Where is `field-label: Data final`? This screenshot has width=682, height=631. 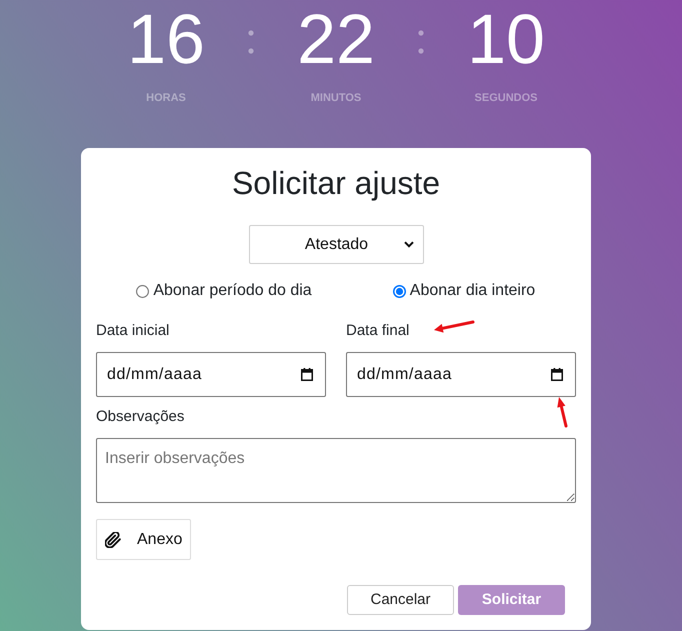
field-label: Data final is located at coordinates (378, 331).